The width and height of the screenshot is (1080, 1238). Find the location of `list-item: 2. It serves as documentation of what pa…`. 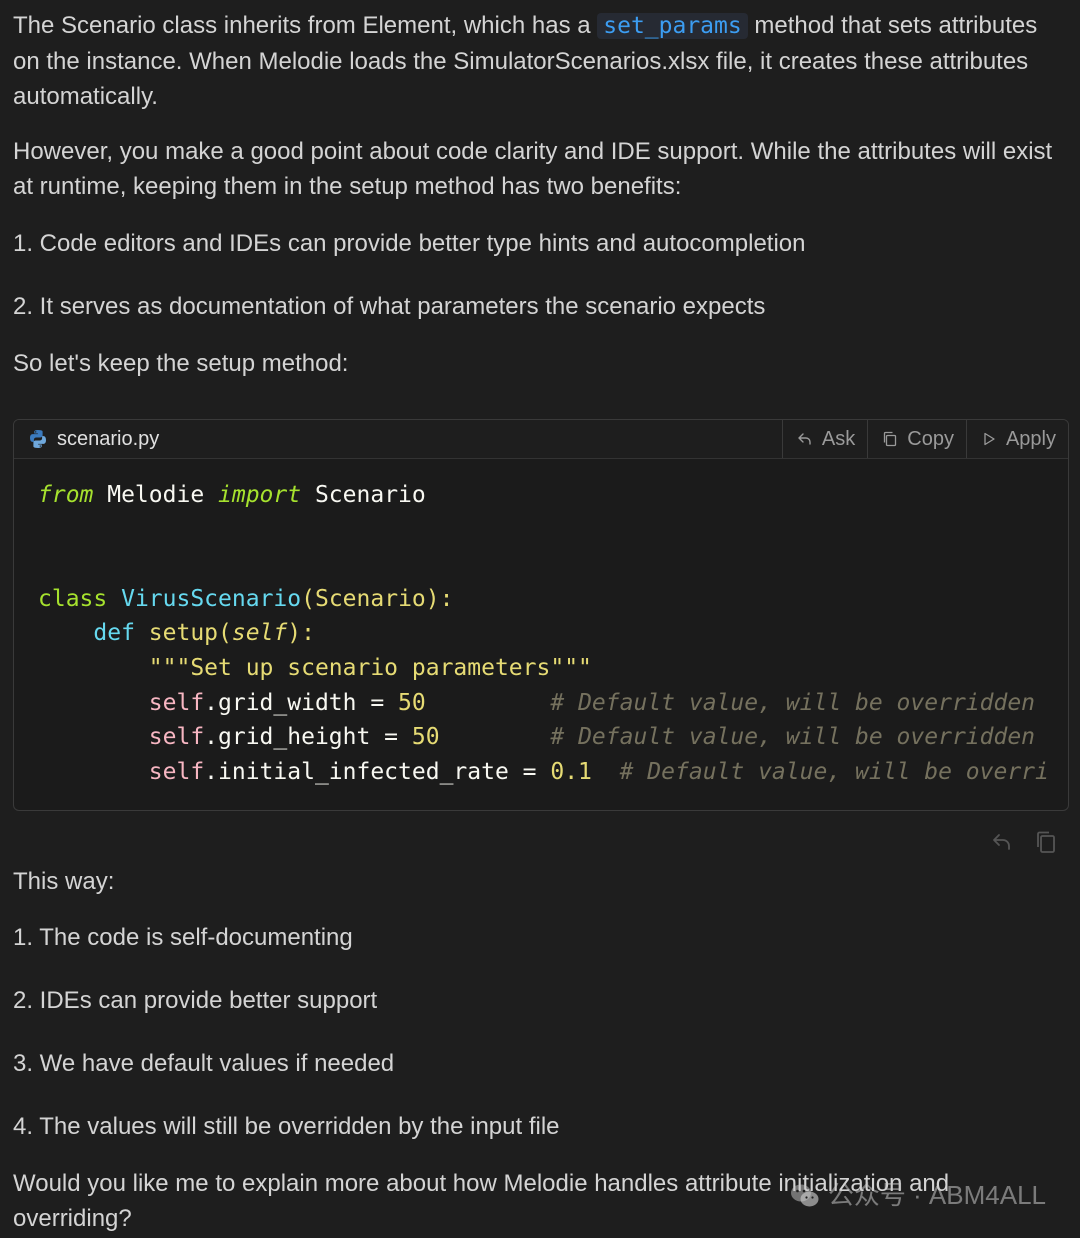

list-item: 2. It serves as documentation of what pa… is located at coordinates (389, 306).